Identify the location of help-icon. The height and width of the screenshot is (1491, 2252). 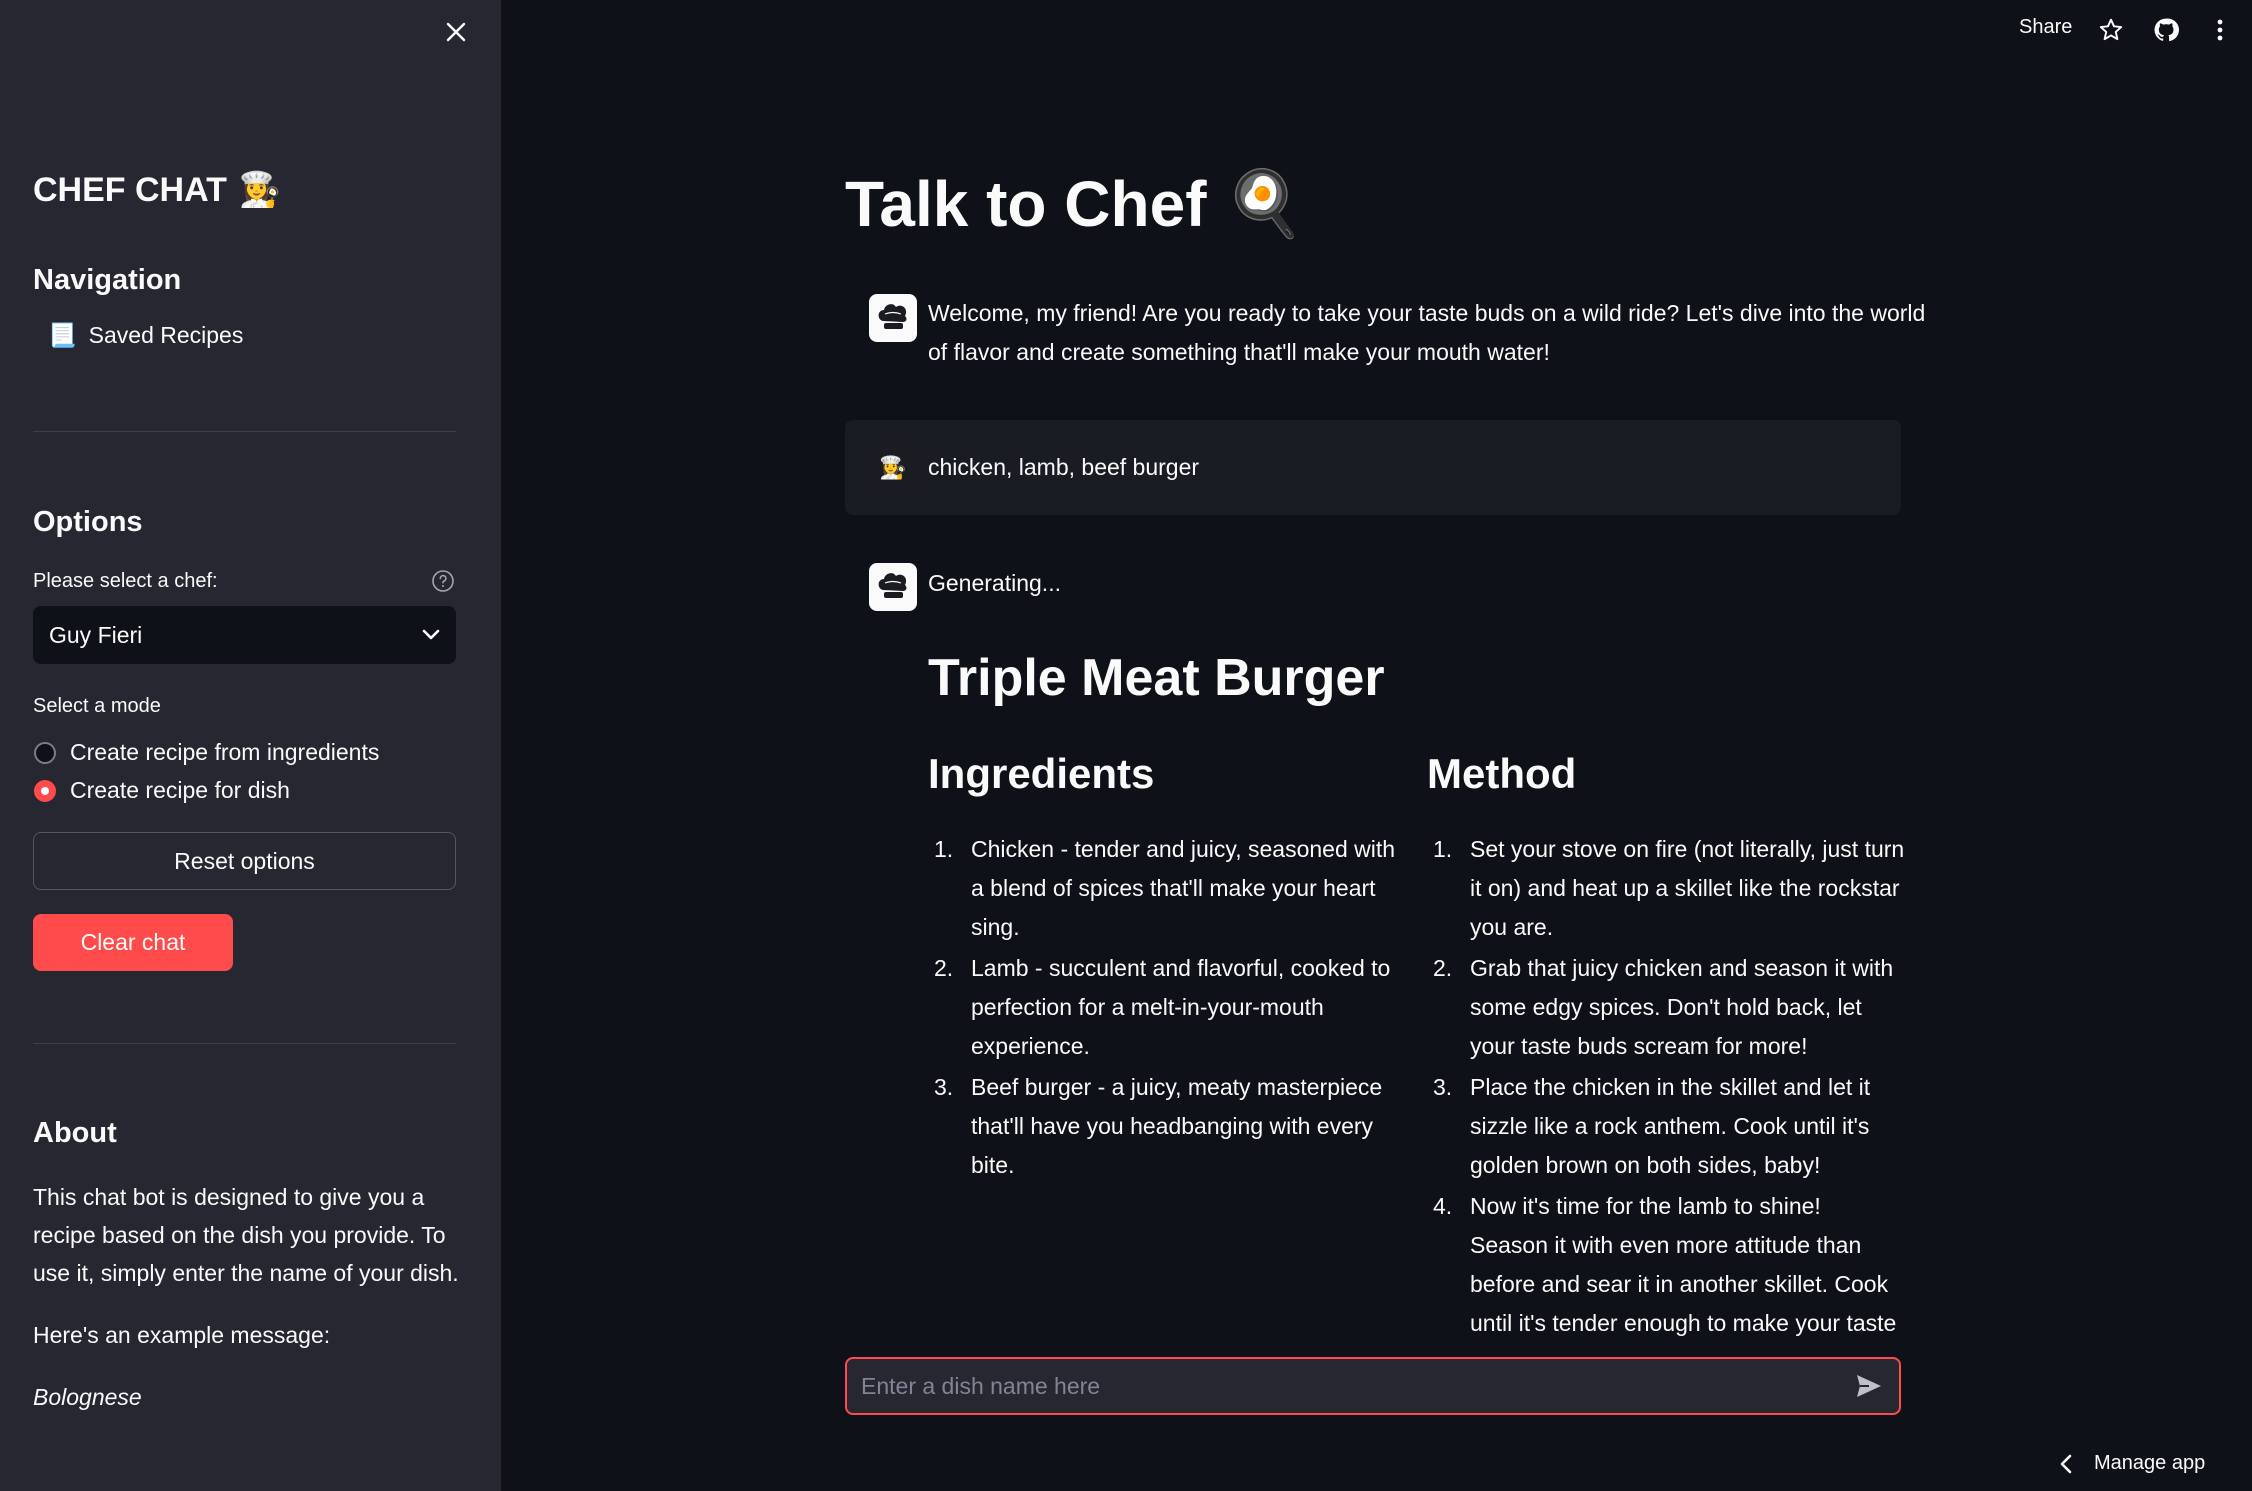
(443, 581).